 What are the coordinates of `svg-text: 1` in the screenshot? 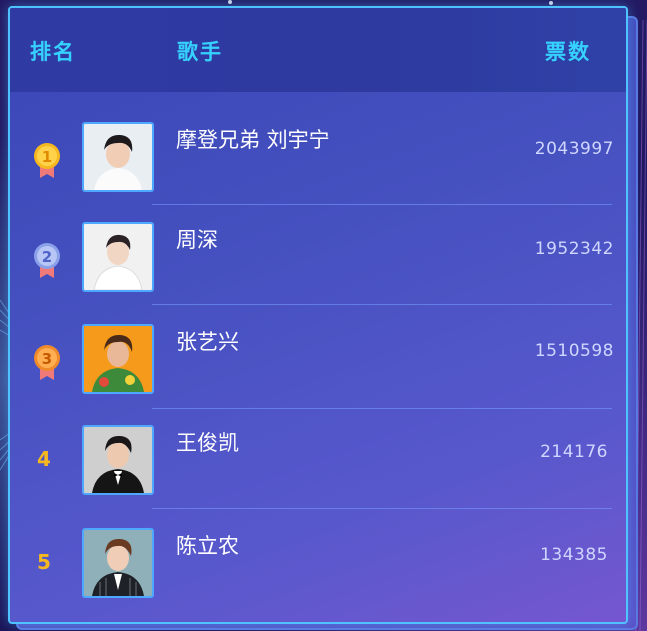 It's located at (47, 157).